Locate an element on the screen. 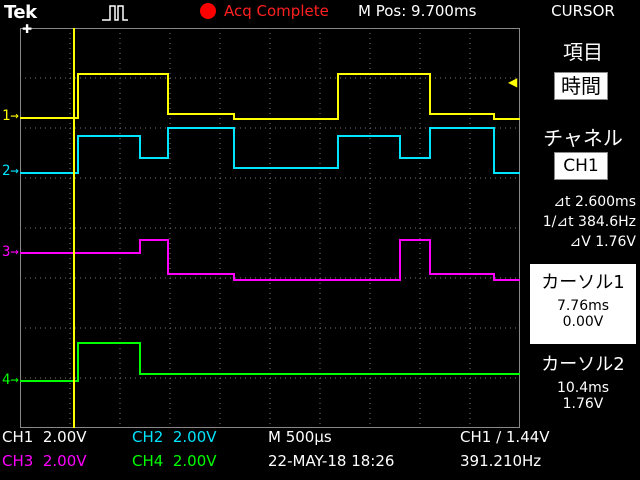 This screenshot has width=640, height=480. item-label: 項目 is located at coordinates (583, 52).